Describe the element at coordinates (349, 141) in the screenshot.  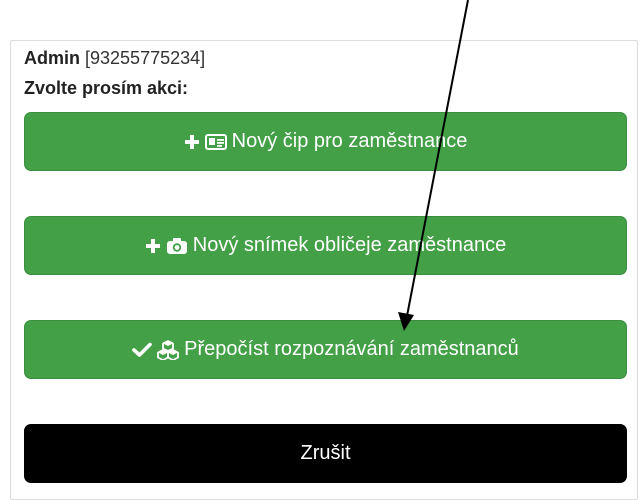
I see `new-chip-label: Nový čip pro zaměstnance` at that location.